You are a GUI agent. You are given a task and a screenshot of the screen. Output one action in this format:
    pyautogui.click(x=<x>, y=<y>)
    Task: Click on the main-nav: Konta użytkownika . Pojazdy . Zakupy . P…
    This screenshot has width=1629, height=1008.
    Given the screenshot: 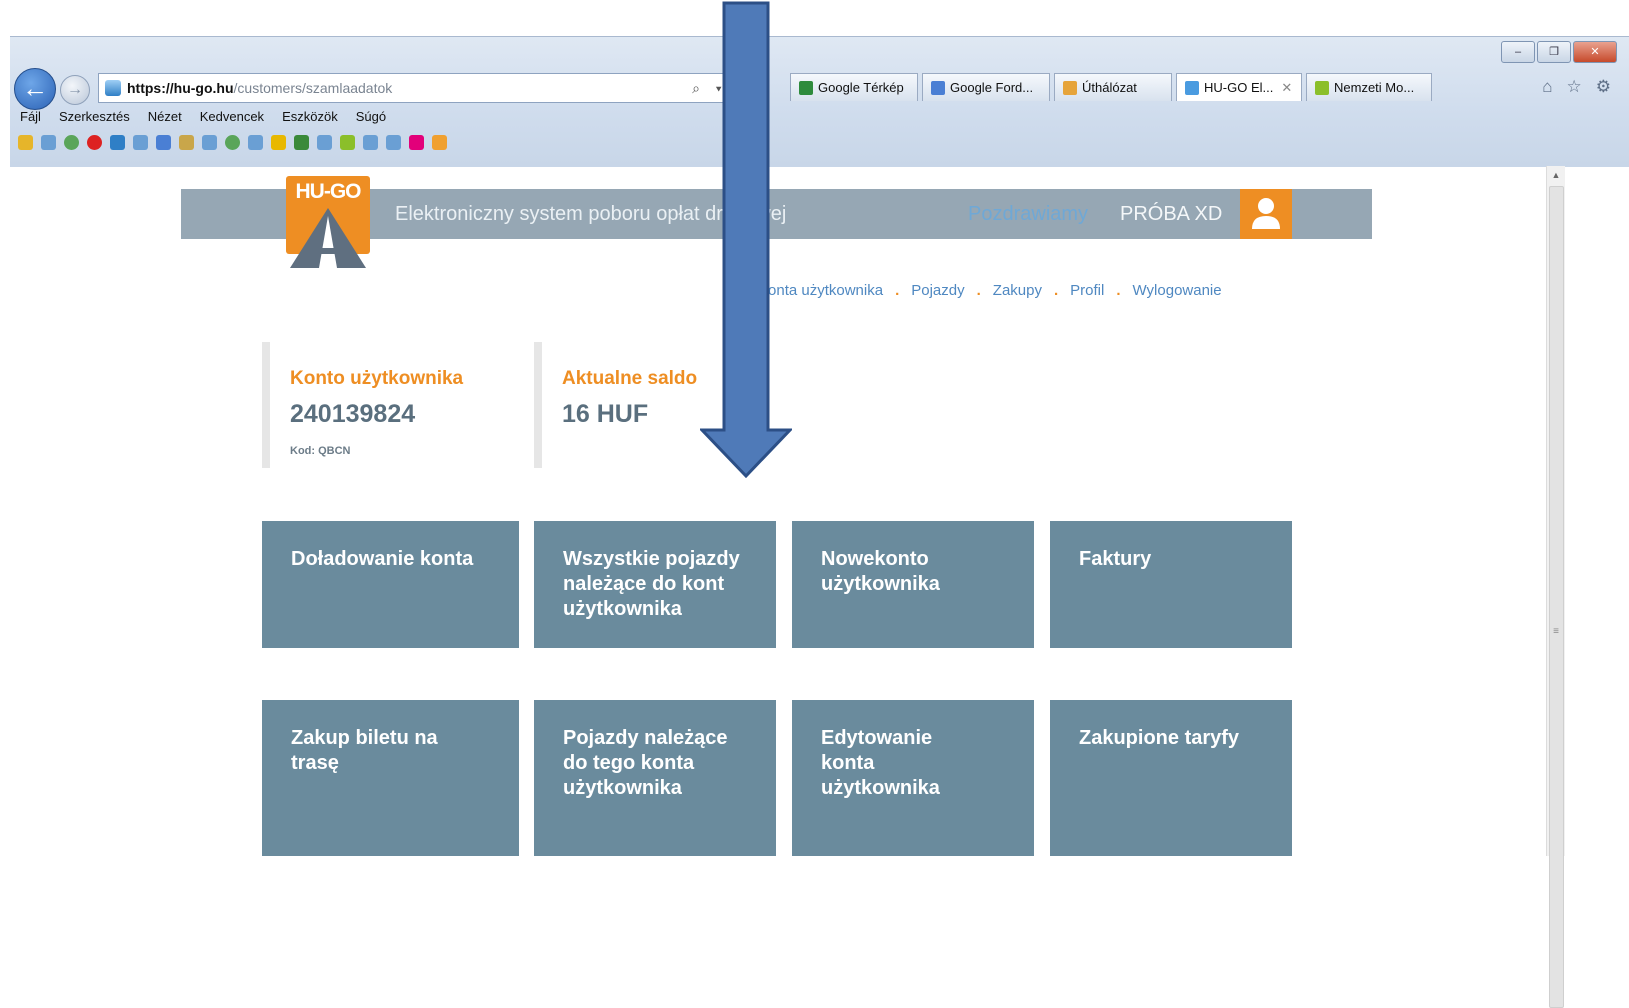 What is the action you would take?
    pyautogui.click(x=990, y=290)
    